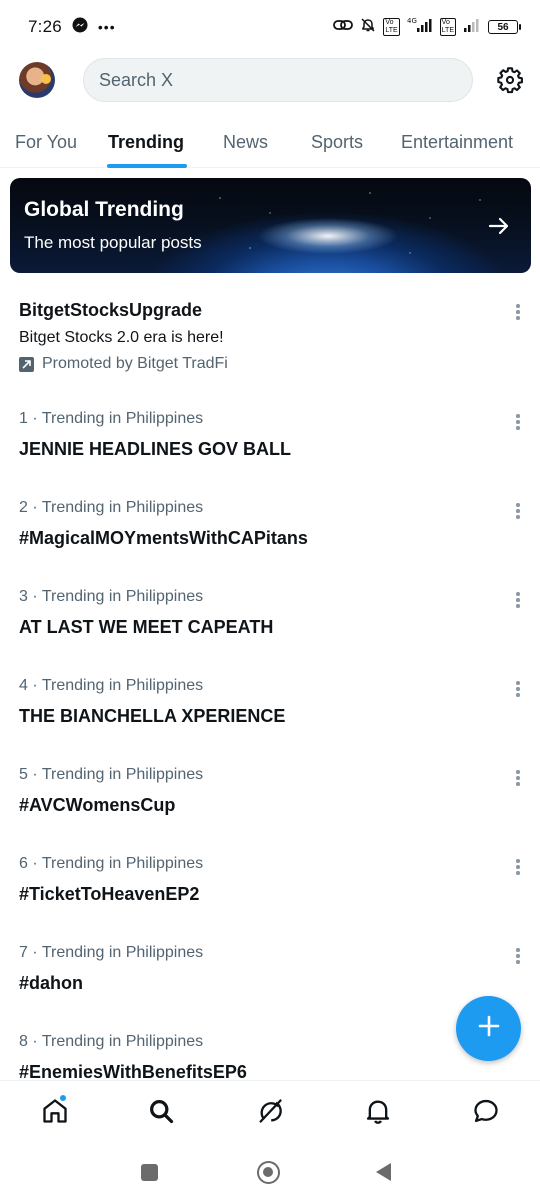 The image size is (540, 1200). What do you see at coordinates (104, 209) in the screenshot?
I see `banner-title: Global Trending` at bounding box center [104, 209].